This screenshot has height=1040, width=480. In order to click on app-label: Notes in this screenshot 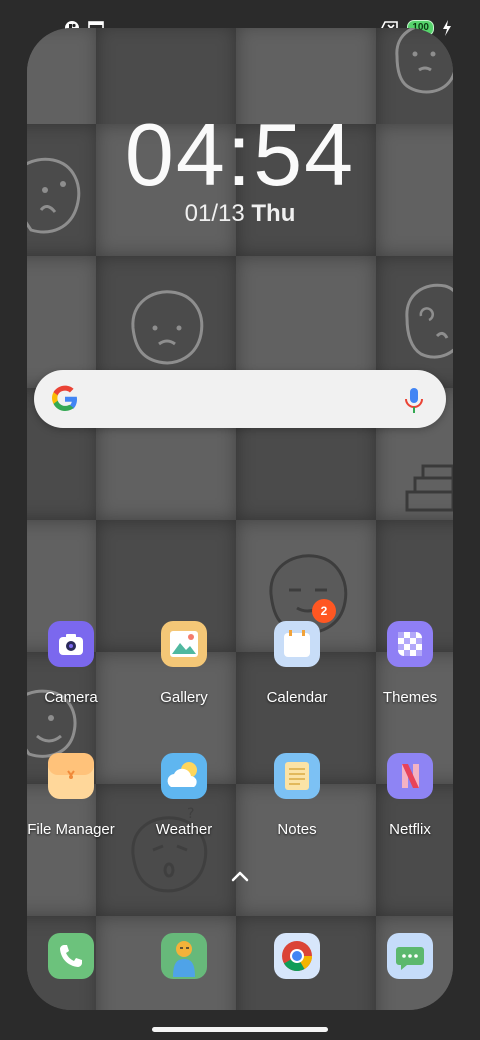, I will do `click(297, 829)`.